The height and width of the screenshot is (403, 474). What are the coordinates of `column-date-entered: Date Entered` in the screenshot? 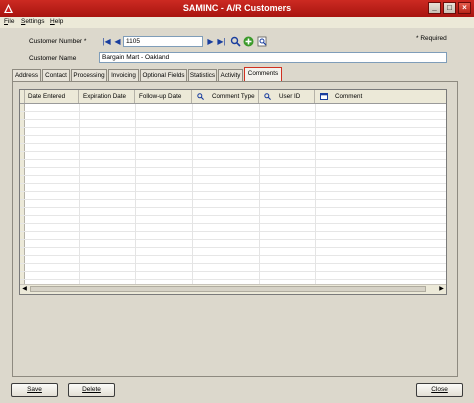 It's located at (51, 96).